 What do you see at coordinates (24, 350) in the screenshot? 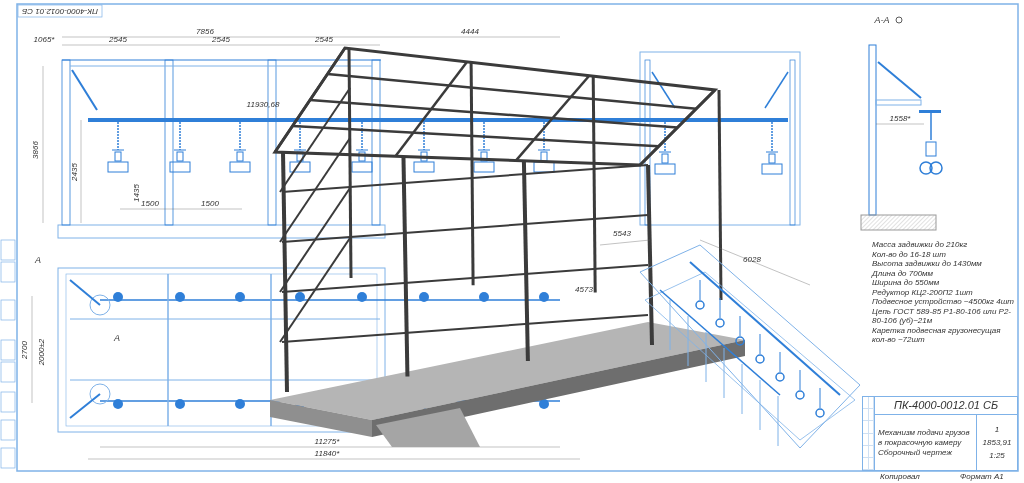
I see `dimension-label: 2700` at bounding box center [24, 350].